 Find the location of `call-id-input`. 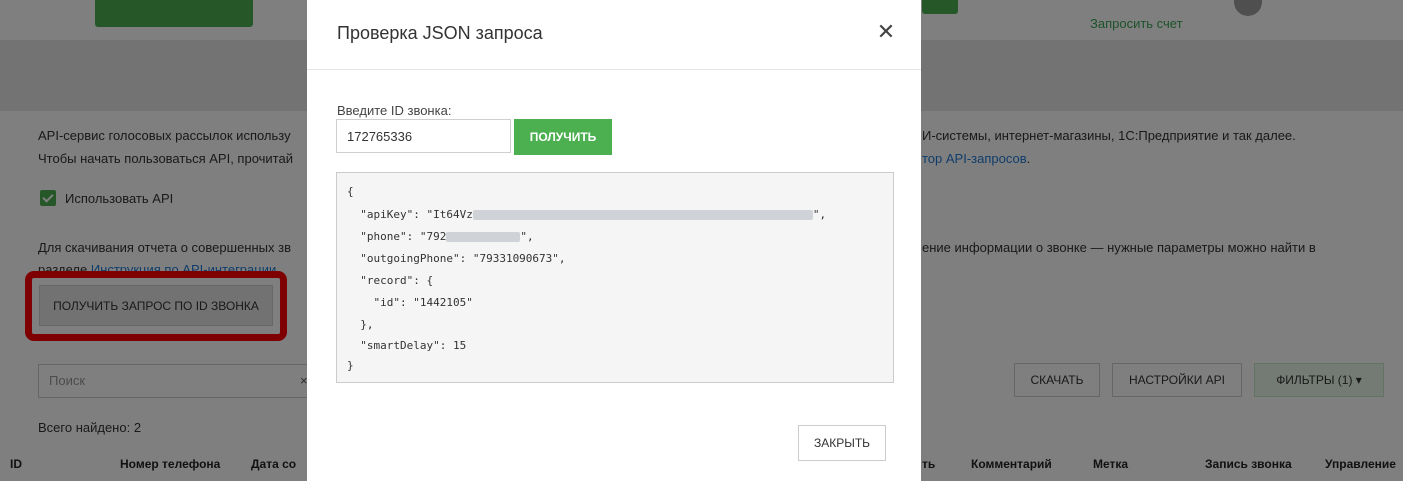

call-id-input is located at coordinates (423, 136).